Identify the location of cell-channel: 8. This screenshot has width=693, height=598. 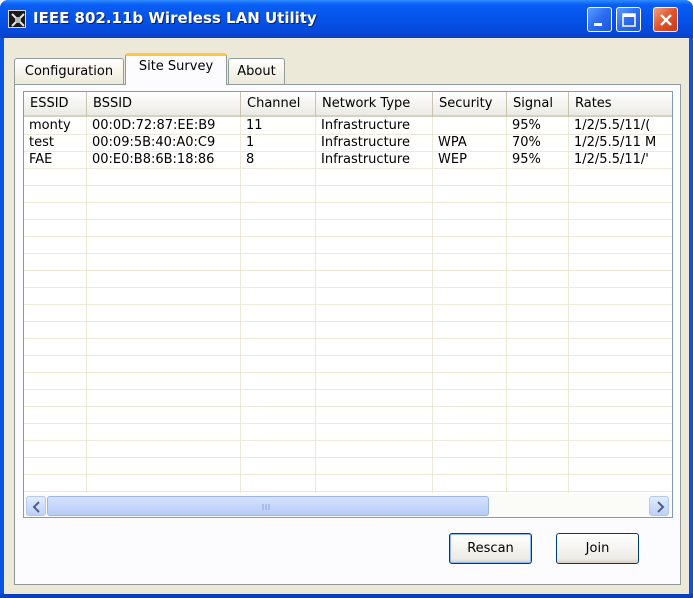
(250, 159).